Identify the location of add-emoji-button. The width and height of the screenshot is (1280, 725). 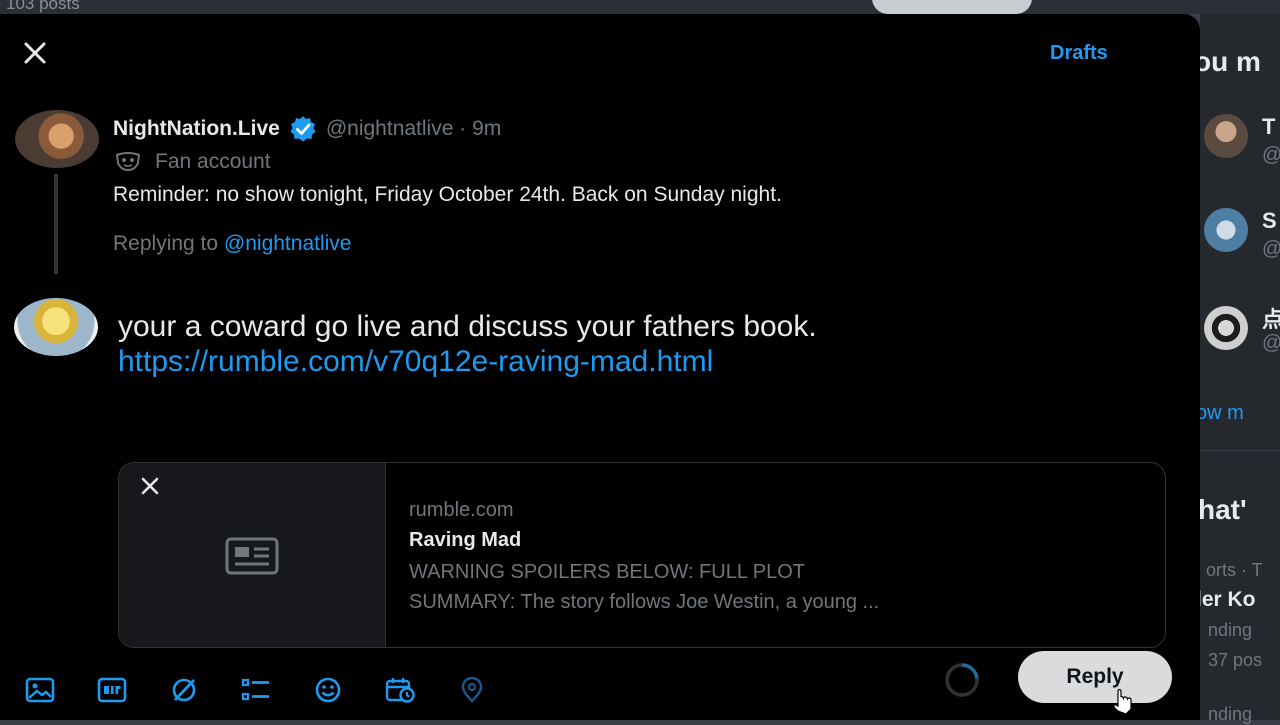
(328, 690).